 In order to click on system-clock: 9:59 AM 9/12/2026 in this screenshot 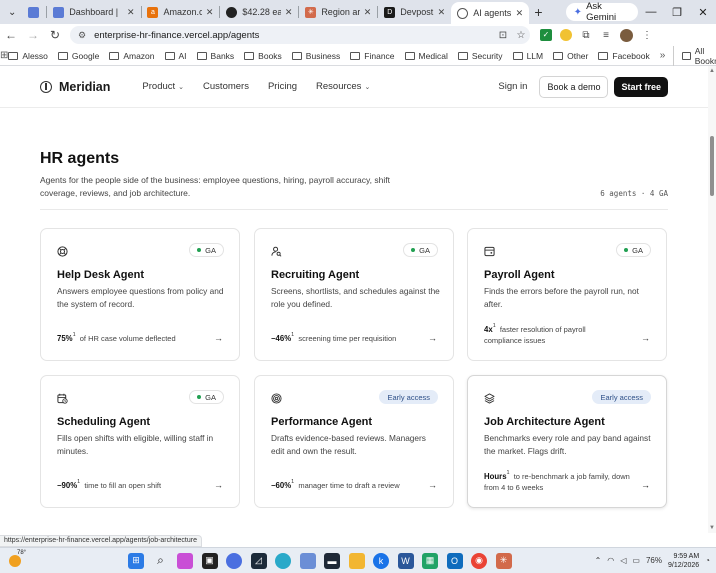, I will do `click(683, 561)`.